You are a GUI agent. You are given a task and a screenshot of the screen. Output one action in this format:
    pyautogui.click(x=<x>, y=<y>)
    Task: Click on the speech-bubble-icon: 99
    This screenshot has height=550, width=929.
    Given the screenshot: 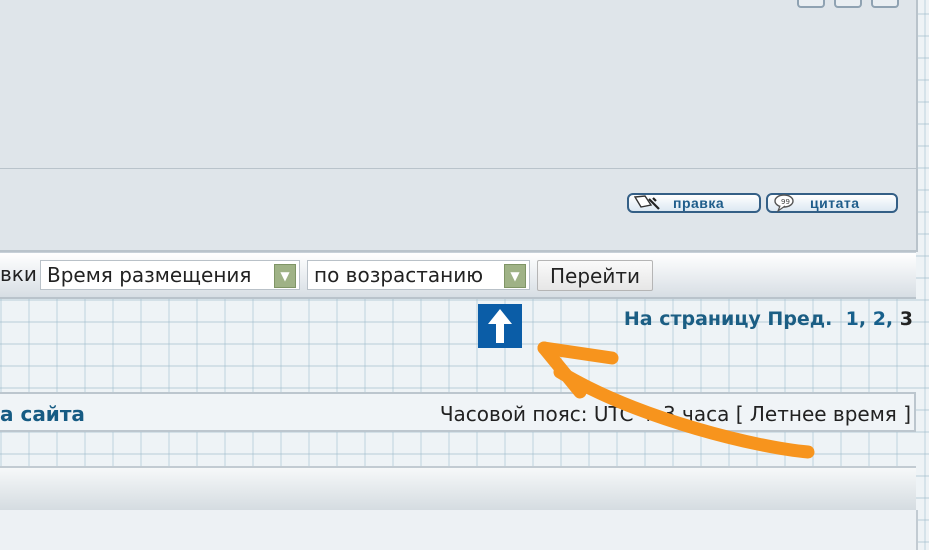 What is the action you would take?
    pyautogui.click(x=788, y=203)
    